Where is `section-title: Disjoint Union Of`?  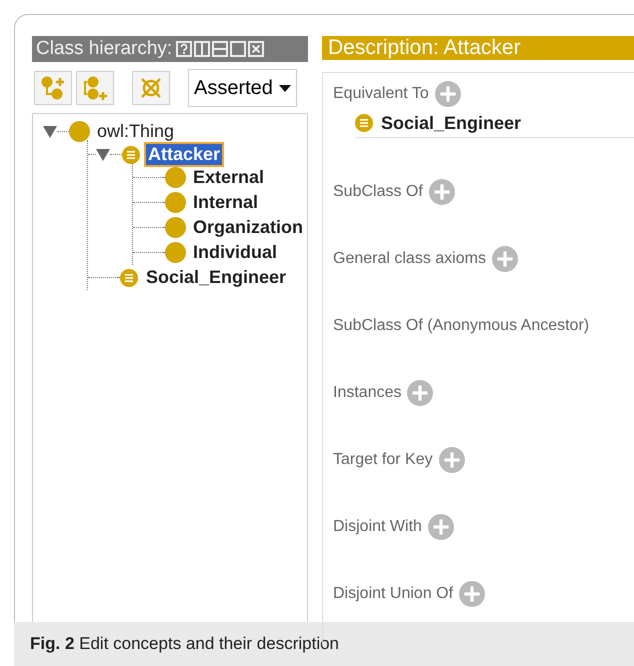
section-title: Disjoint Union Of is located at coordinates (393, 594).